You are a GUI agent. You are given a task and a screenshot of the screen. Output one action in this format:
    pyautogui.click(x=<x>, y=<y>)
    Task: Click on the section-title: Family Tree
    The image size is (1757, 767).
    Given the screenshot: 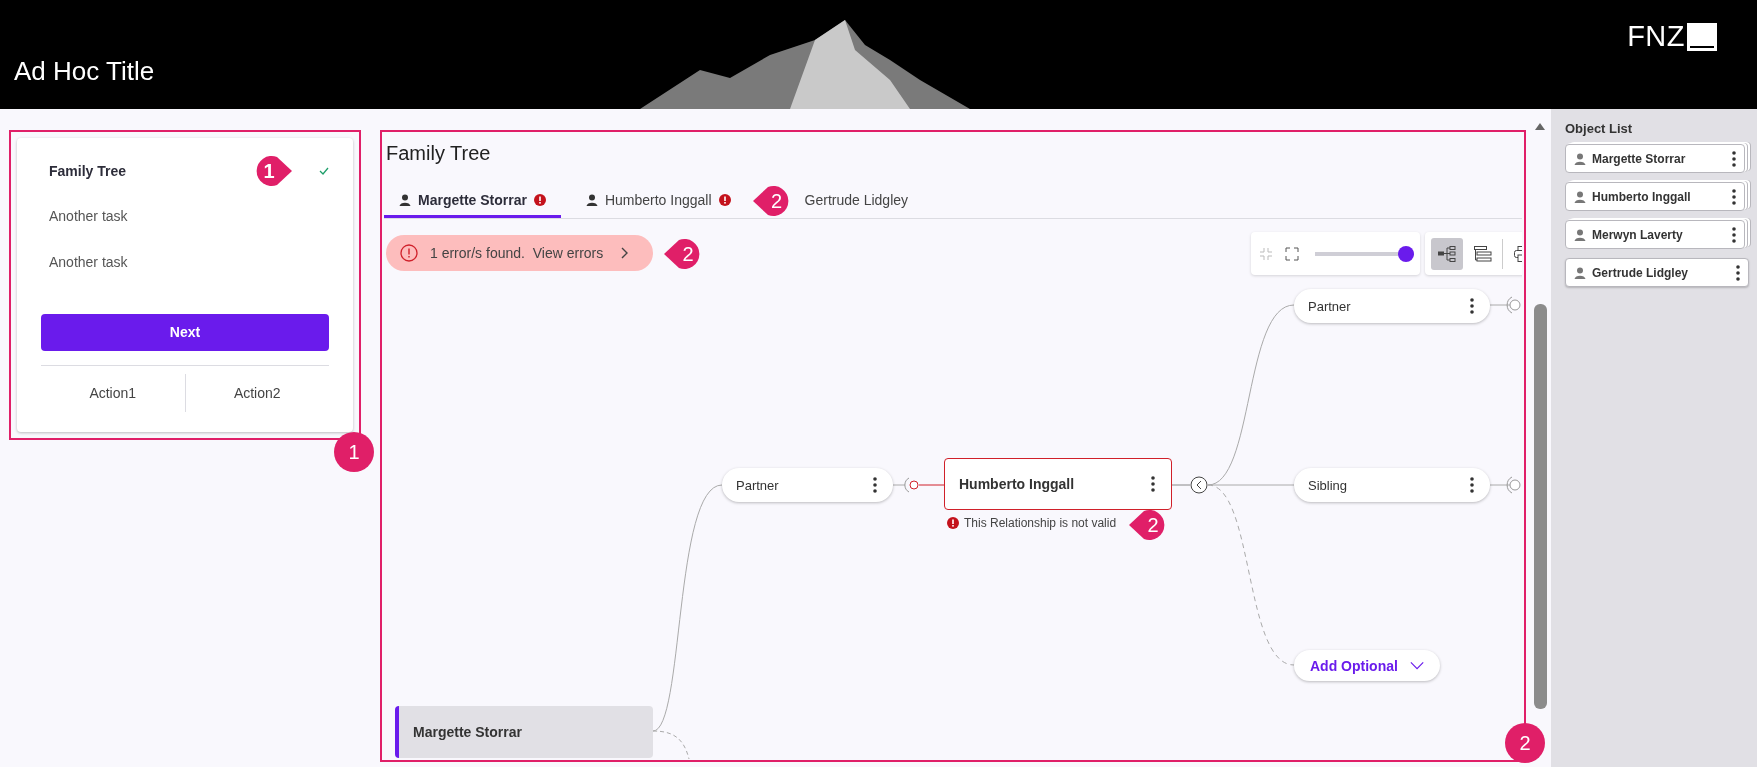 What is the action you would take?
    pyautogui.click(x=439, y=153)
    